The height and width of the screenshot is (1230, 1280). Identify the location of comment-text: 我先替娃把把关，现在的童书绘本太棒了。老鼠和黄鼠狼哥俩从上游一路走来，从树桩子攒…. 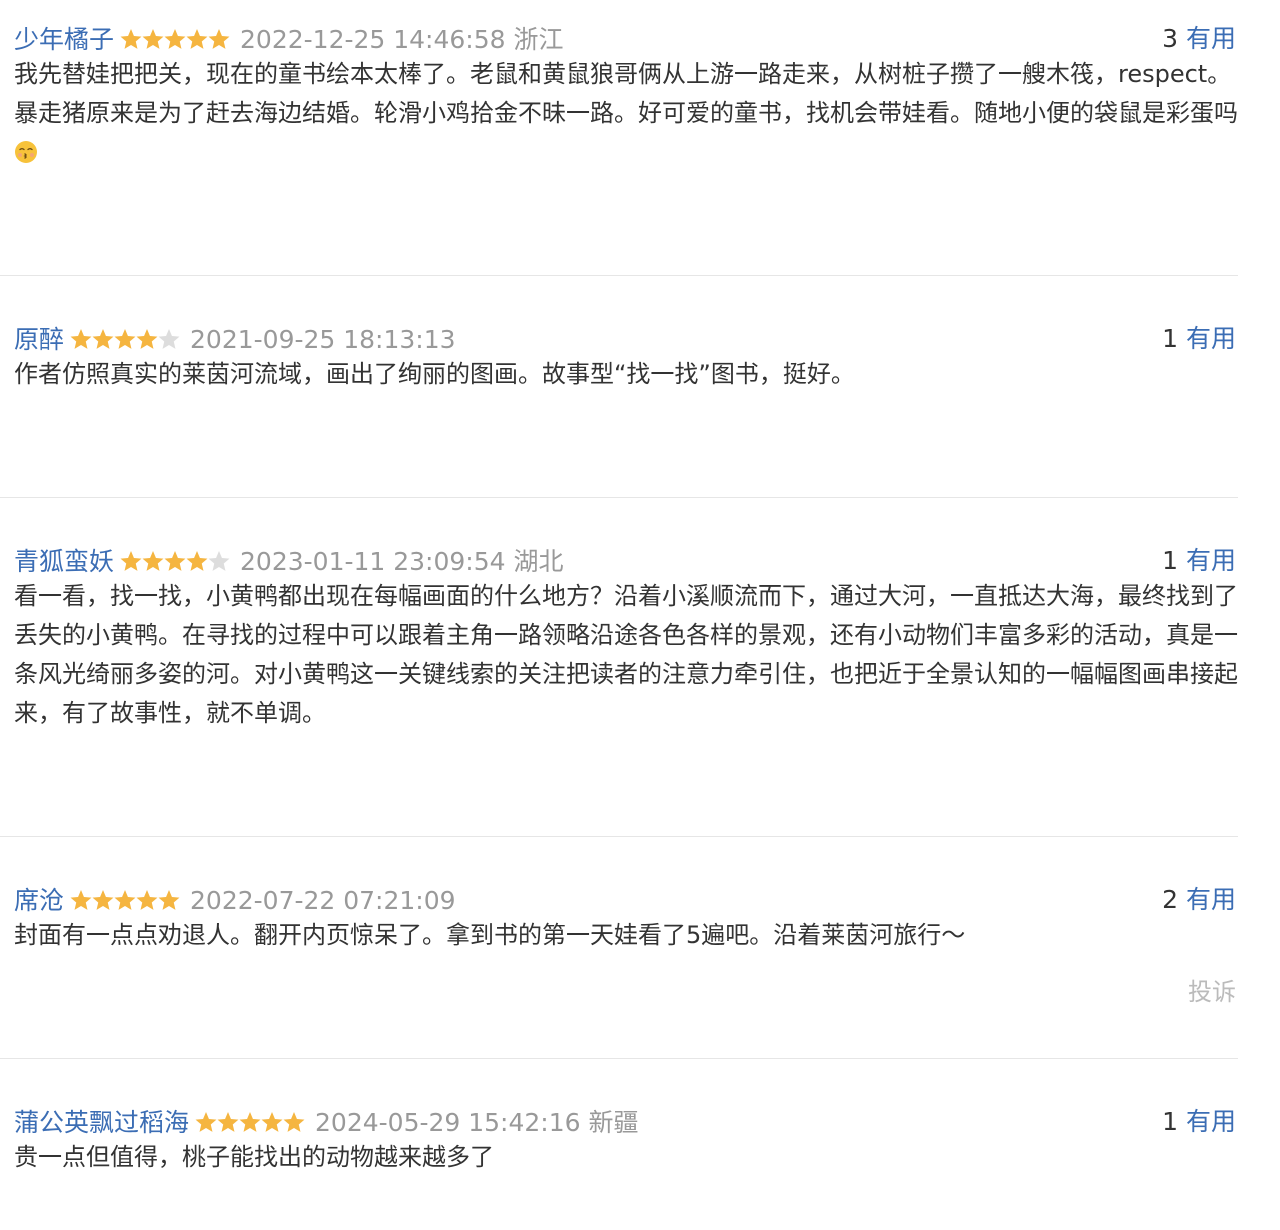
(626, 93).